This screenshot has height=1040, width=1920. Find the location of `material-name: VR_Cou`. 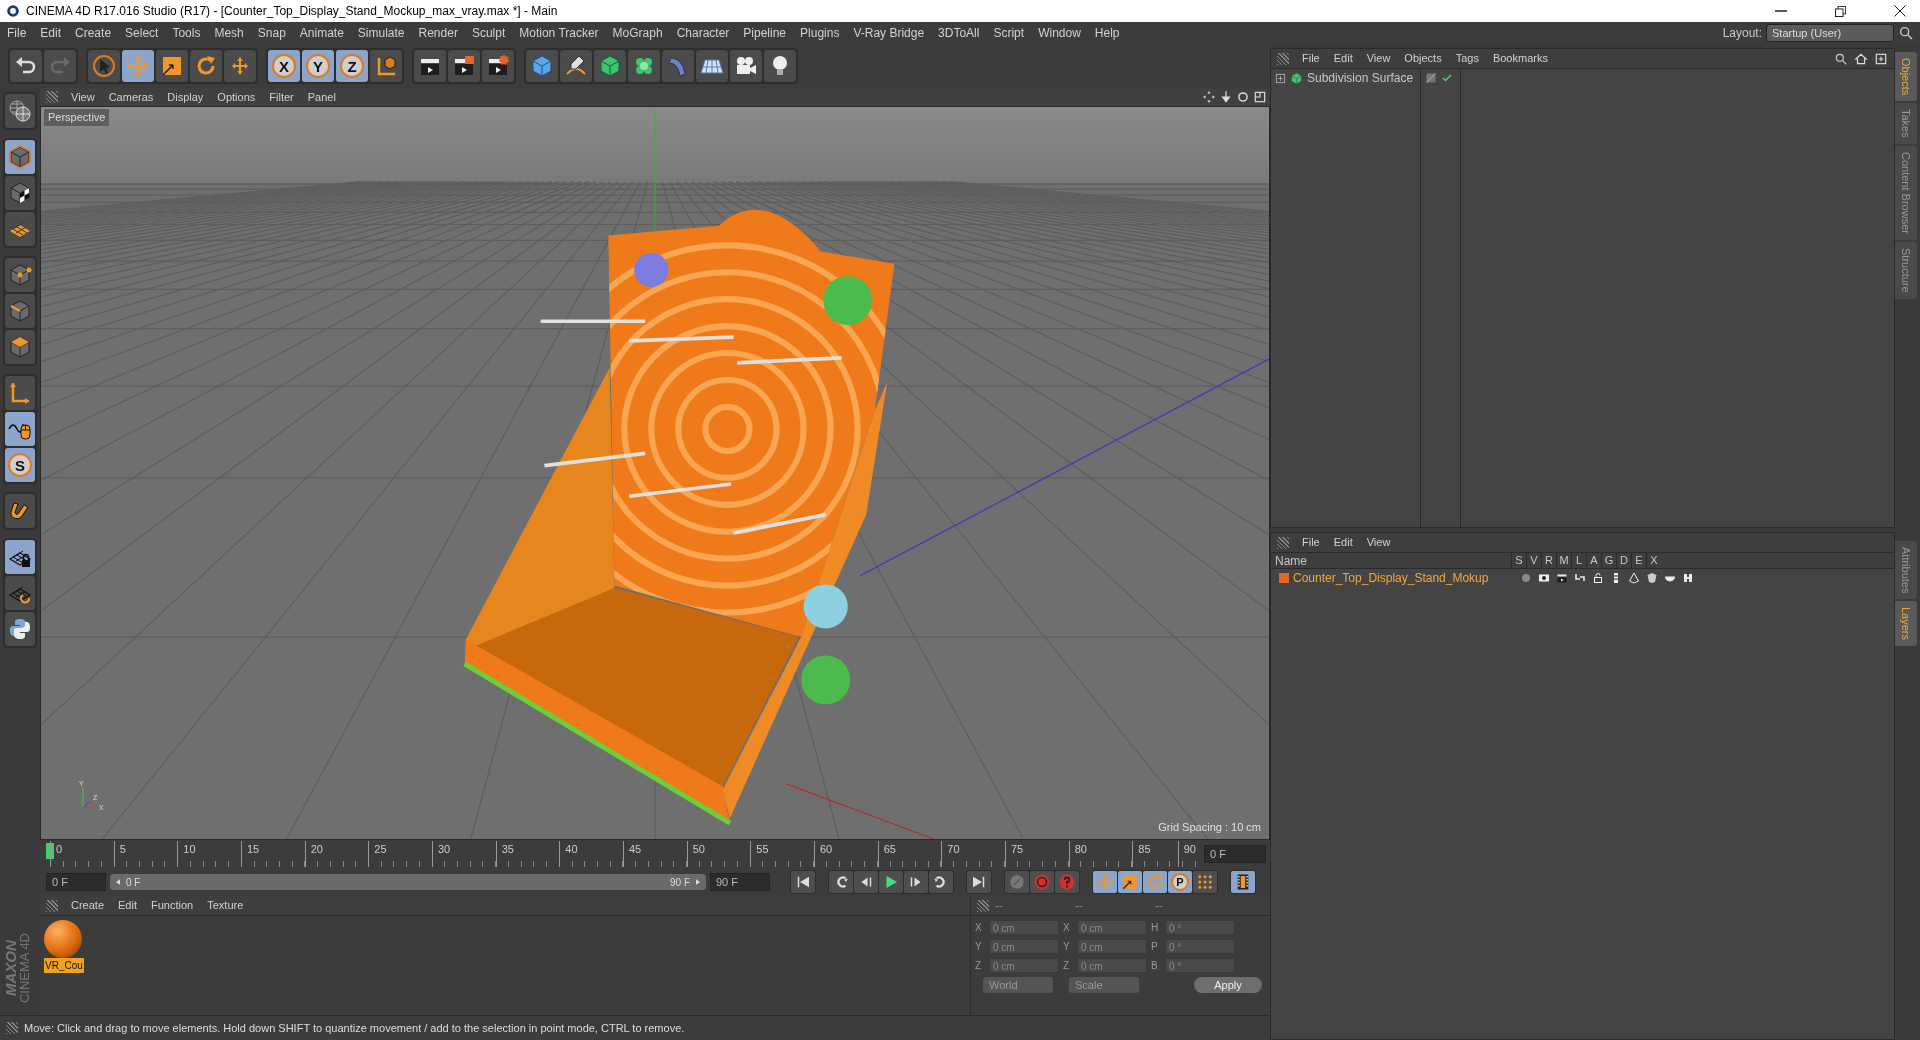

material-name: VR_Cou is located at coordinates (64, 965).